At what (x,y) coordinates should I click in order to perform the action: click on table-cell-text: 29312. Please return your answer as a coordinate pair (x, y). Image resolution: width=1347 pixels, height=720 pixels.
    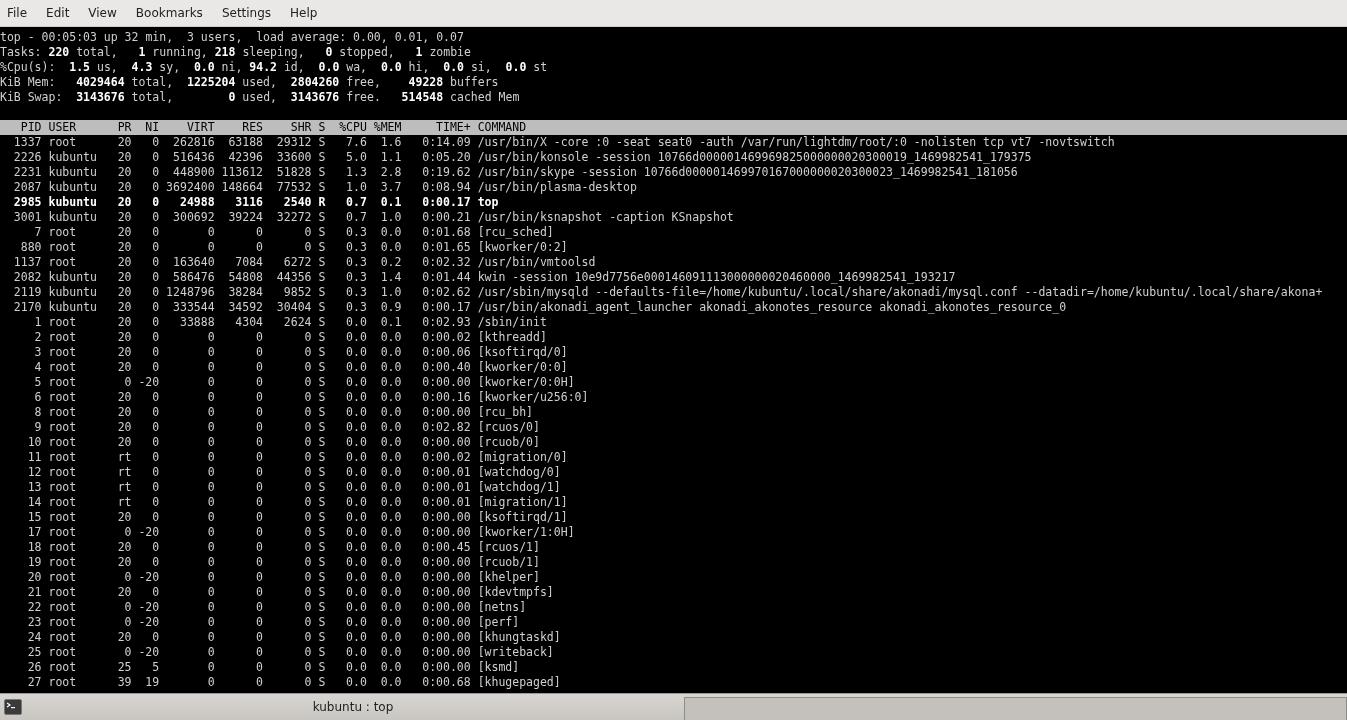
    Looking at the image, I should click on (293, 142).